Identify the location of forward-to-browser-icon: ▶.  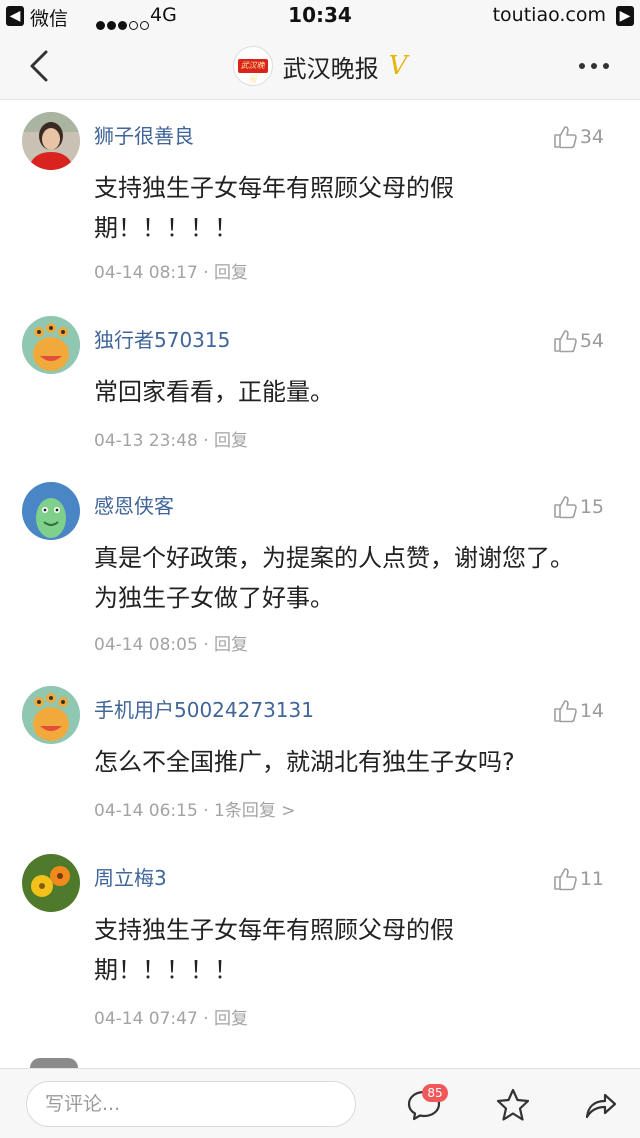
(625, 16).